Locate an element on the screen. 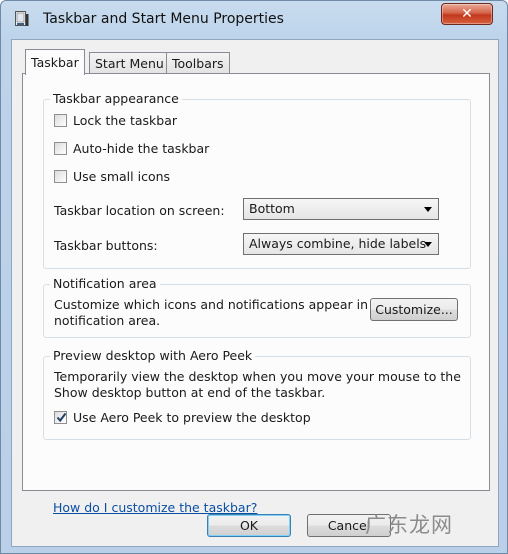  group-legend: Taskbar appearance is located at coordinates (116, 98).